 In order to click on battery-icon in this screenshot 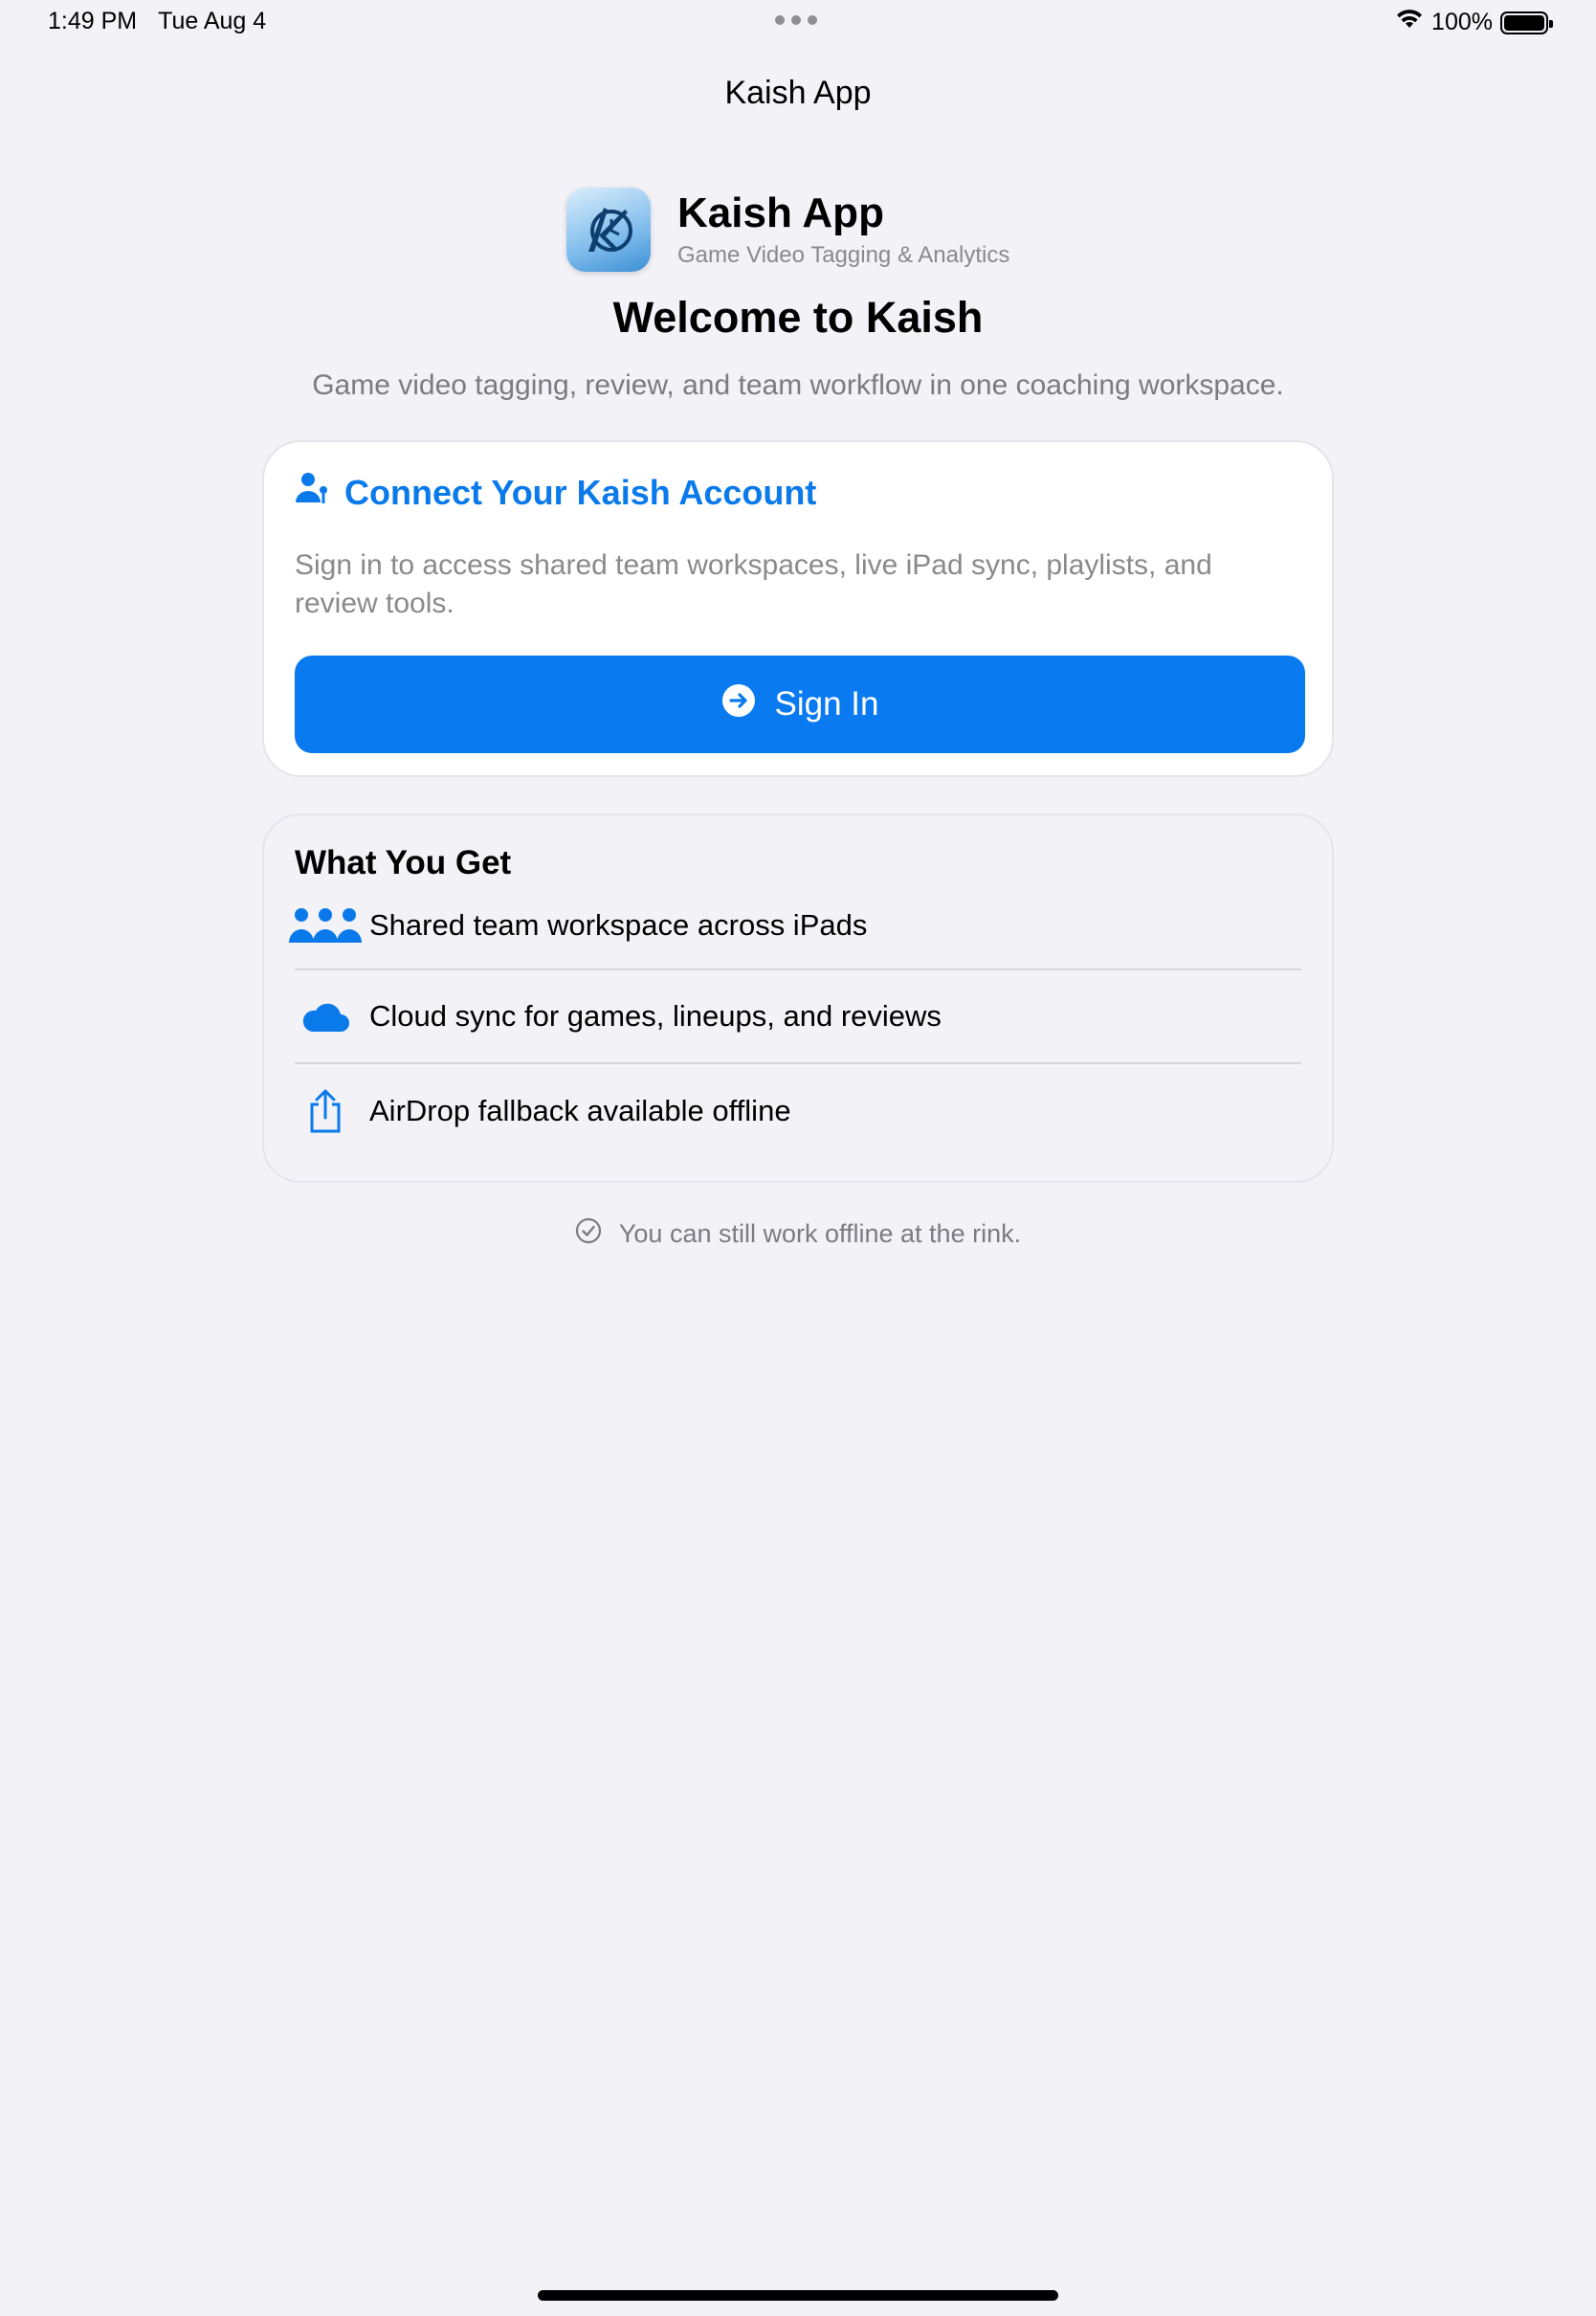, I will do `click(1527, 23)`.